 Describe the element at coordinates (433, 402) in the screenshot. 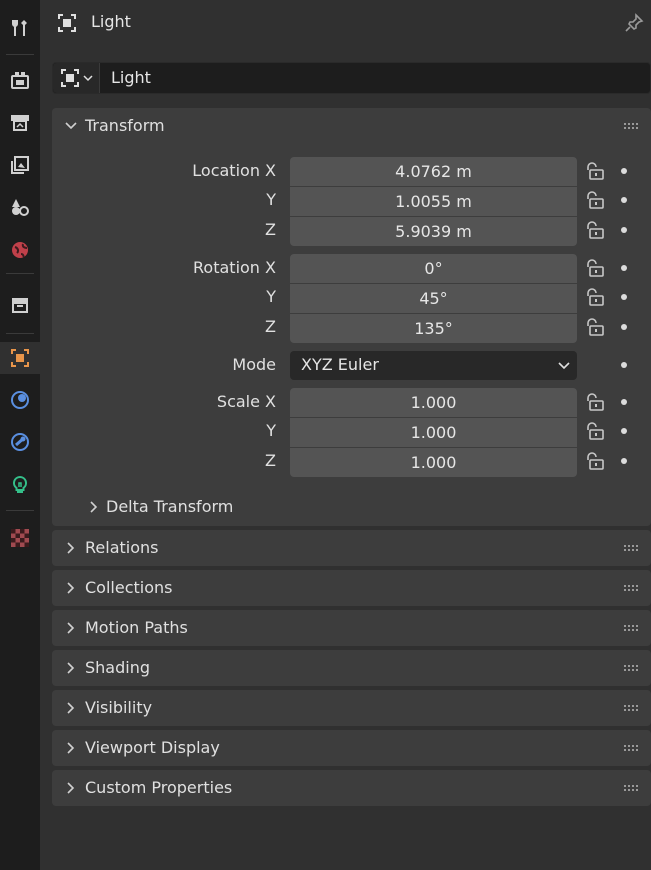

I see `scale-x-field: 1.000` at that location.